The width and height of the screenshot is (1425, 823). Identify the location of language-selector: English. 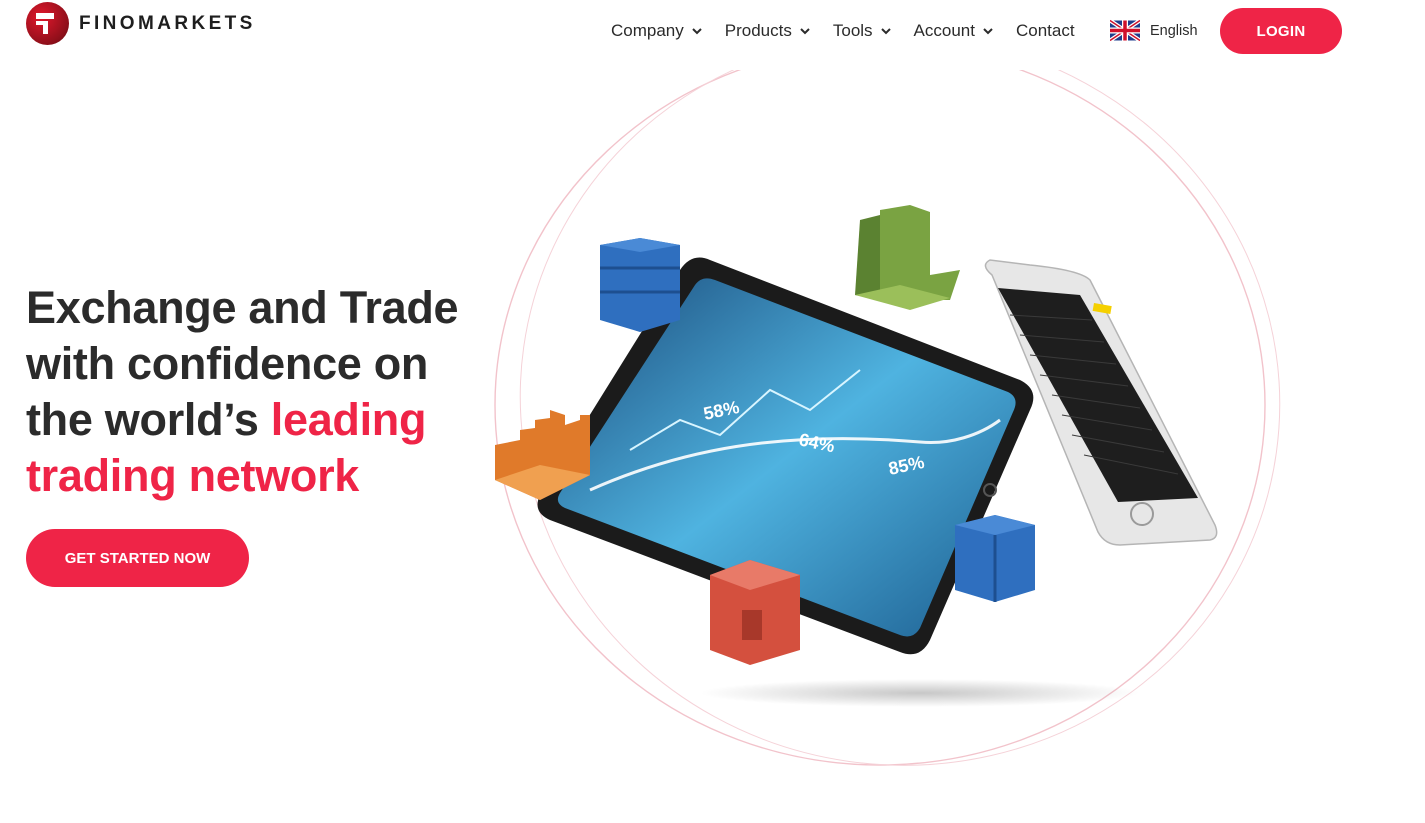
(1154, 30).